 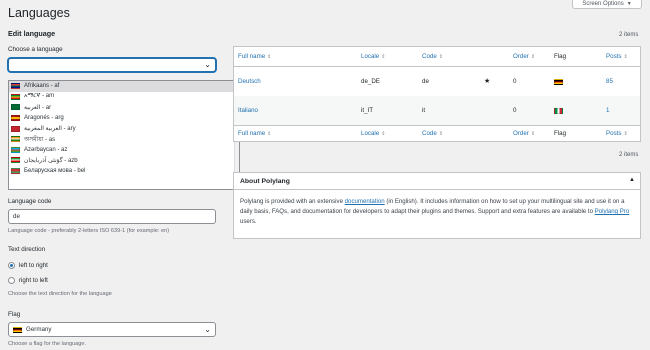 What do you see at coordinates (629, 35) in the screenshot?
I see `items-count-top: 2 items` at bounding box center [629, 35].